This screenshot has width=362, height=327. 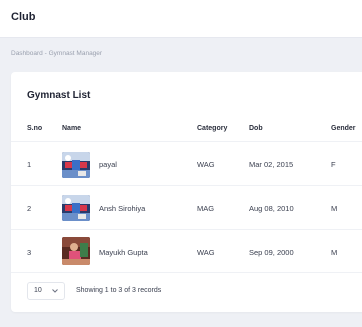 What do you see at coordinates (343, 128) in the screenshot?
I see `column-header-gender: Gender` at bounding box center [343, 128].